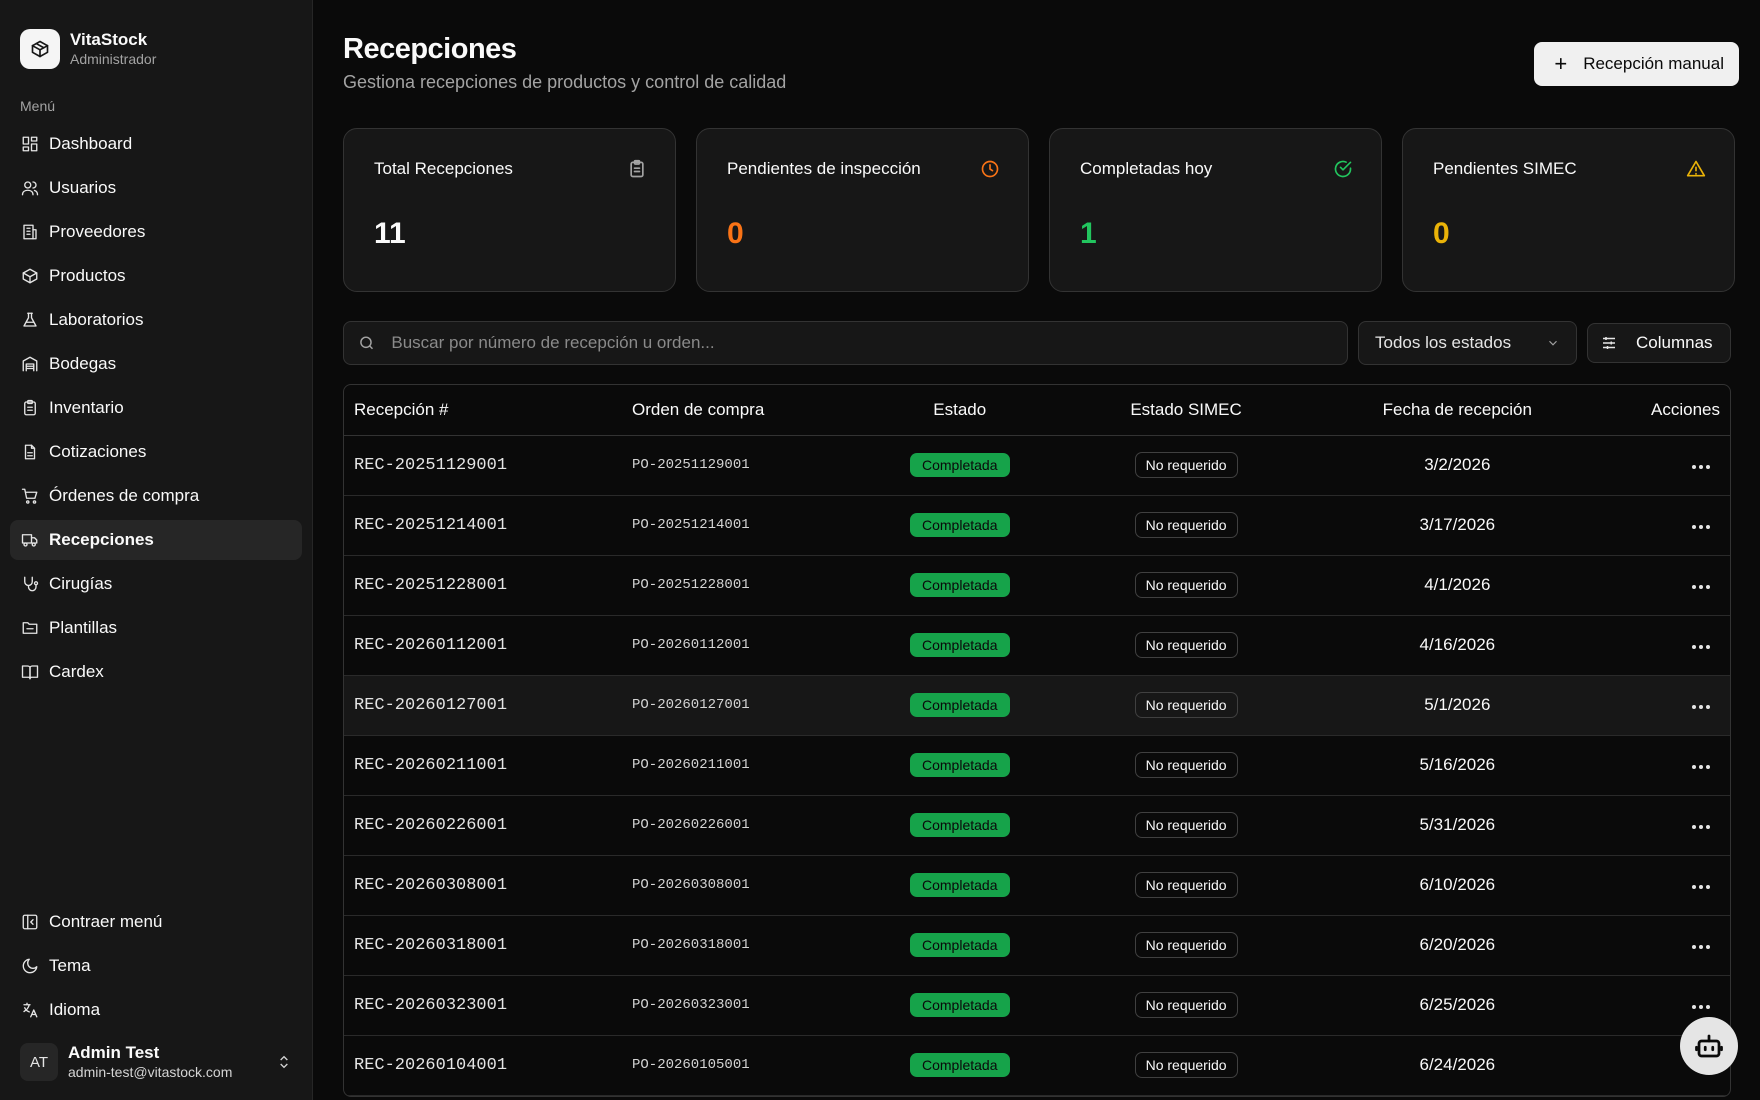  Describe the element at coordinates (156, 628) in the screenshot. I see `sidebar-item-plantillas: Plantillas` at that location.